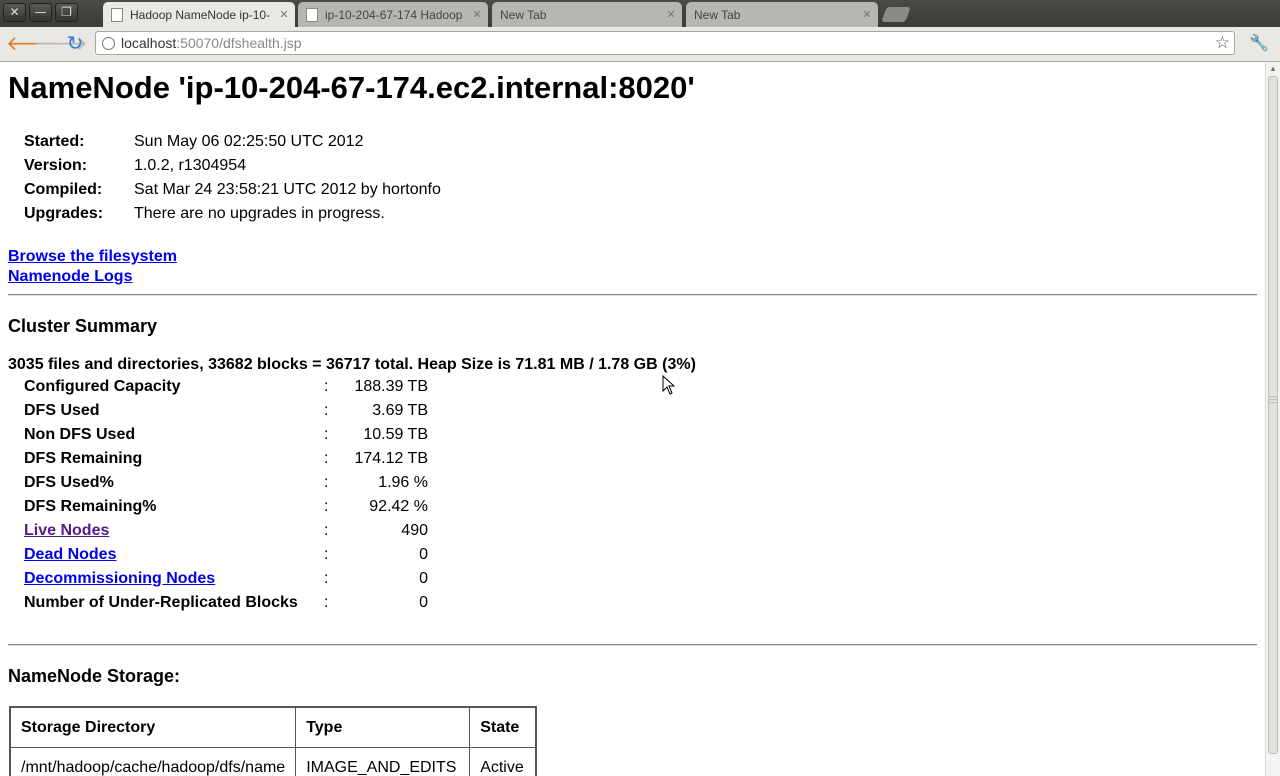 The image size is (1280, 776). Describe the element at coordinates (153, 761) in the screenshot. I see `storage-directory-cell: /mnt/hadoop/cache/hadoop/dfs/name` at that location.